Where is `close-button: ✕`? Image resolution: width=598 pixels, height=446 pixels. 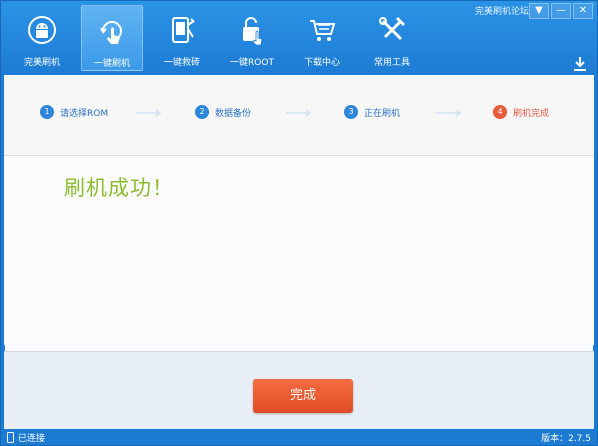 close-button: ✕ is located at coordinates (583, 11).